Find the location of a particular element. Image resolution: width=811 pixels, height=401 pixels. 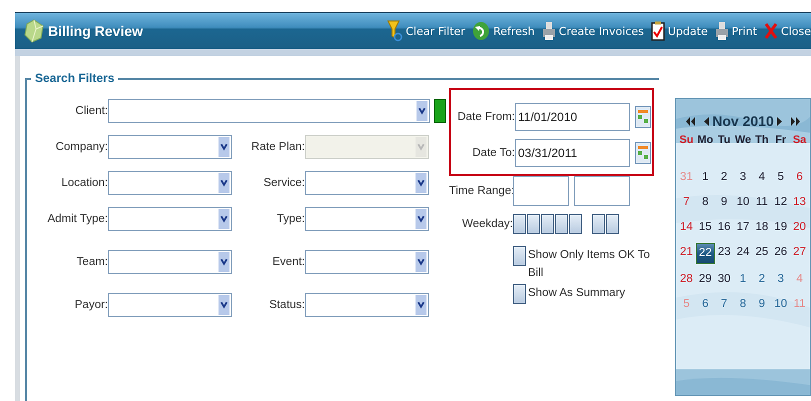

field-label: Status: is located at coordinates (286, 305).